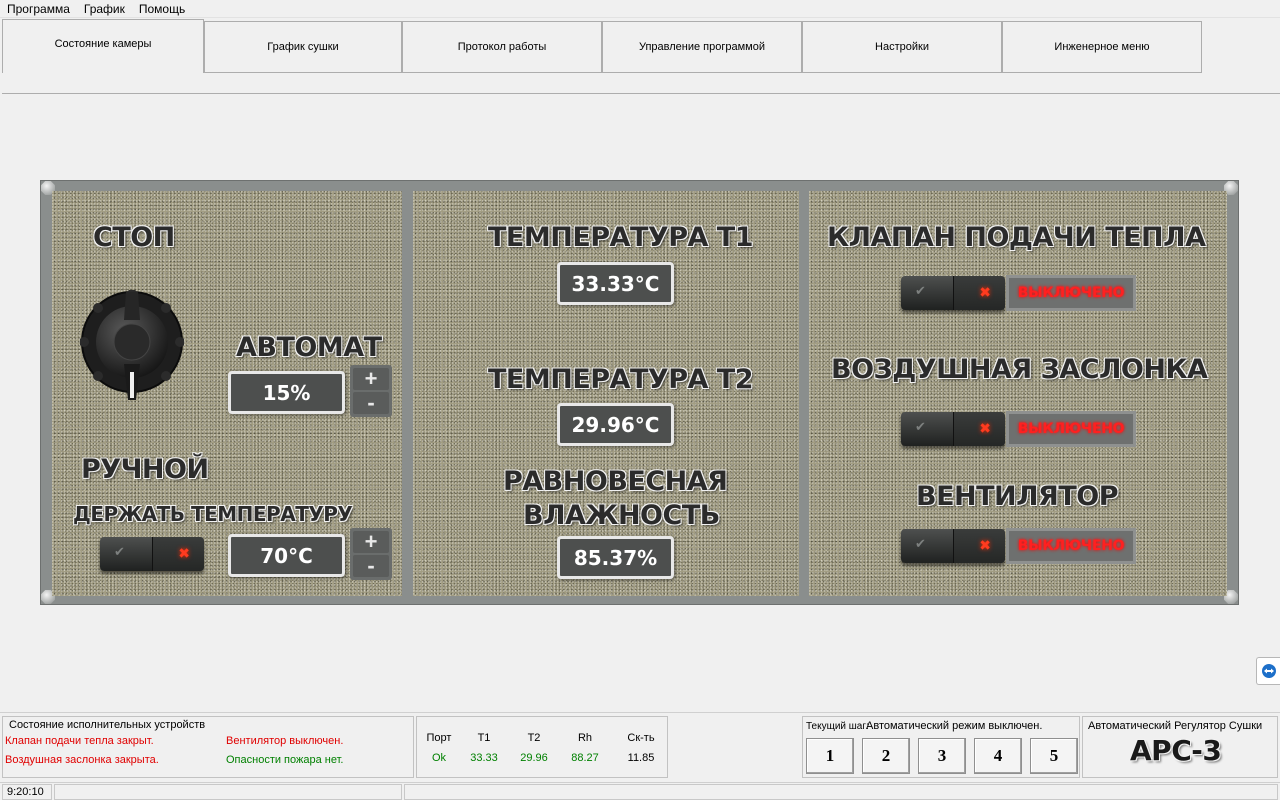  What do you see at coordinates (286, 555) in the screenshot?
I see `hold-temp-value: 70°C` at bounding box center [286, 555].